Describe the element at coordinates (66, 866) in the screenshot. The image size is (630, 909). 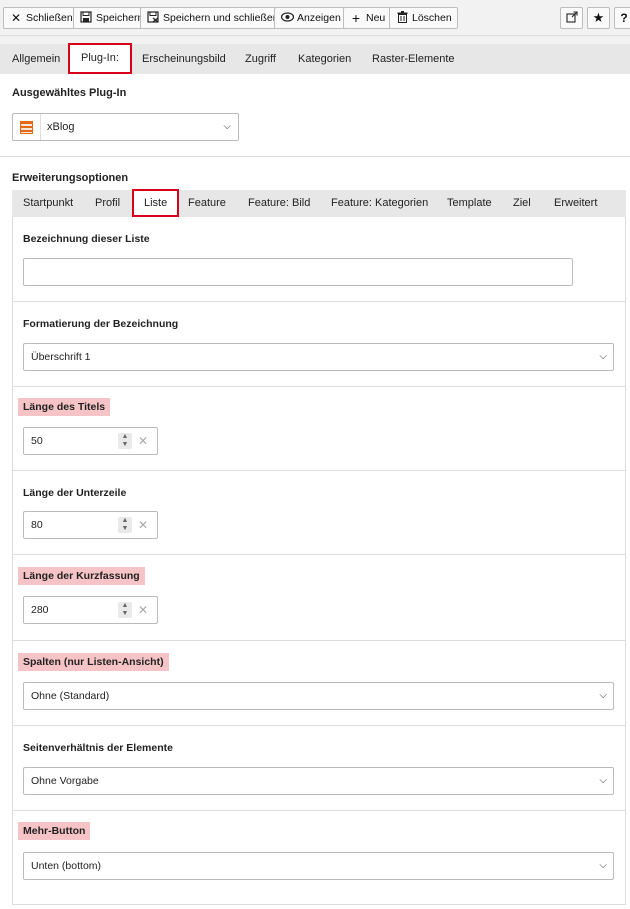
I see `more-button-select-value: Unten (bottom)` at that location.